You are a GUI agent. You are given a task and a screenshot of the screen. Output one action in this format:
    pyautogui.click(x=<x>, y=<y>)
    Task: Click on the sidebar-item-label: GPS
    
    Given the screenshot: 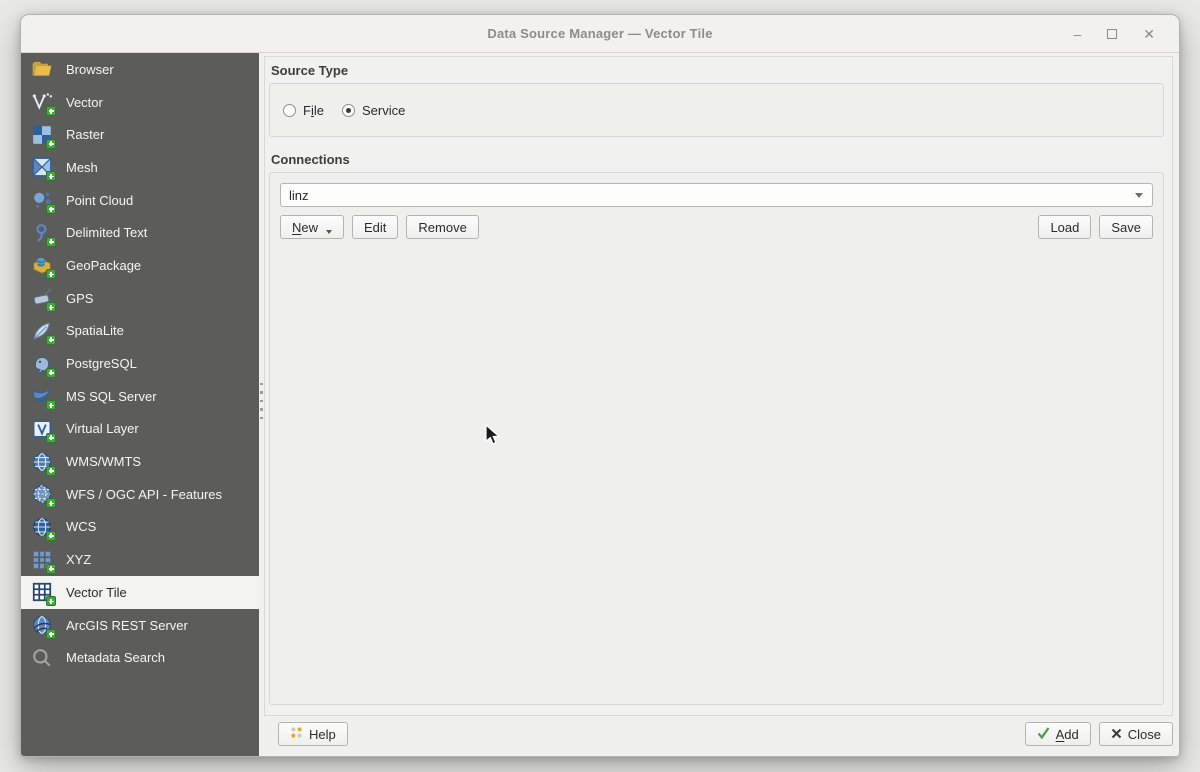 What is the action you would take?
    pyautogui.click(x=80, y=298)
    